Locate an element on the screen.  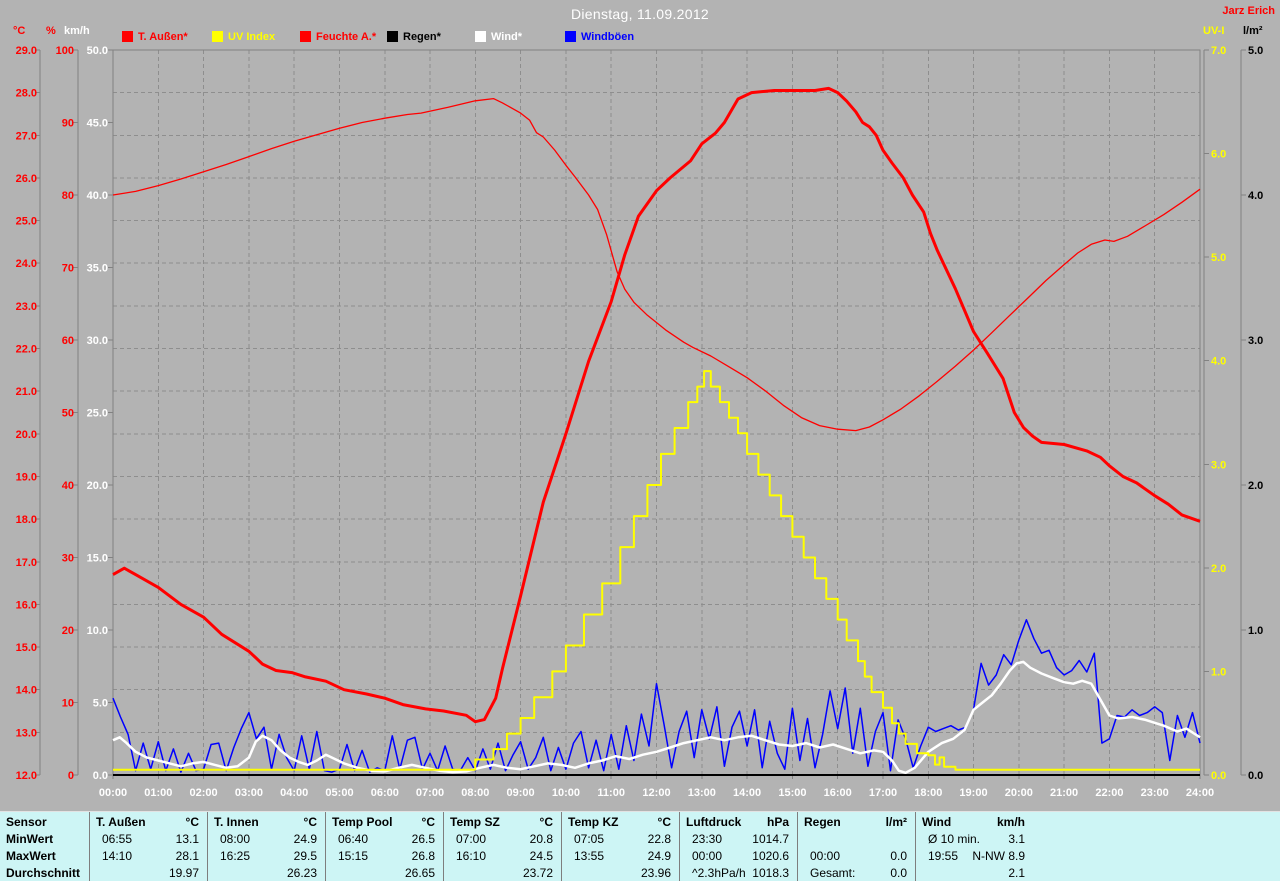
svg-text: 18.0 is located at coordinates (26, 520).